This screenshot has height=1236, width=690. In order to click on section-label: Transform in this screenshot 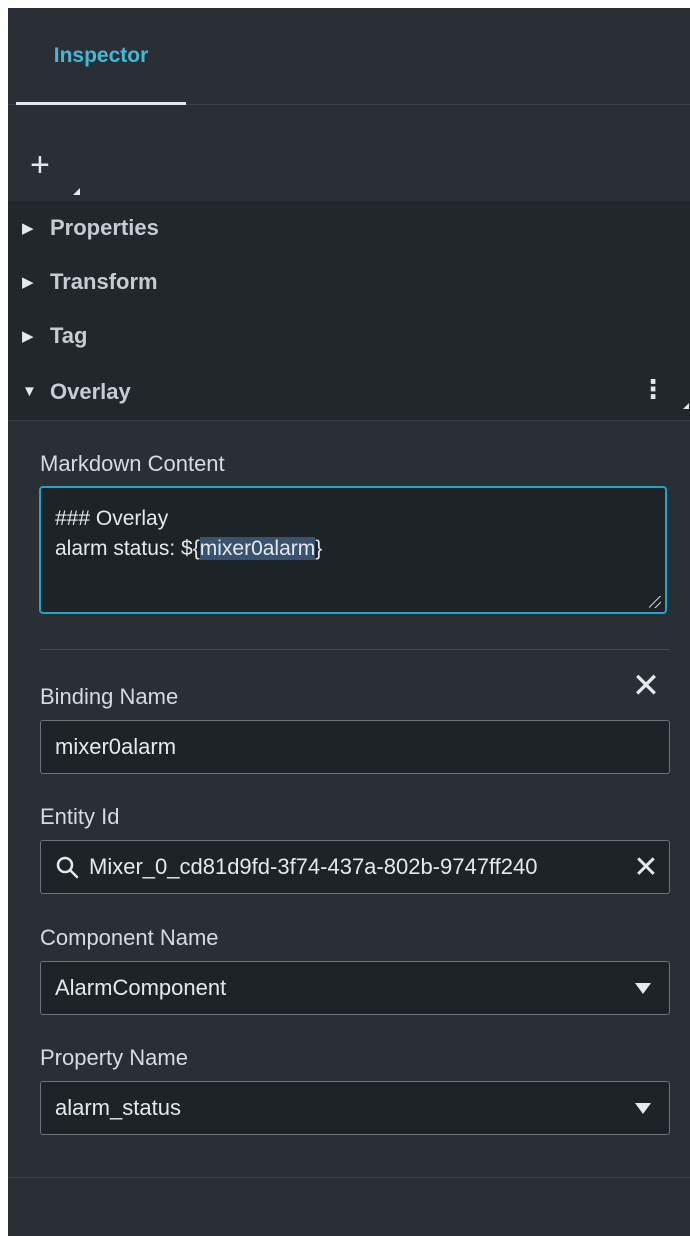, I will do `click(104, 281)`.